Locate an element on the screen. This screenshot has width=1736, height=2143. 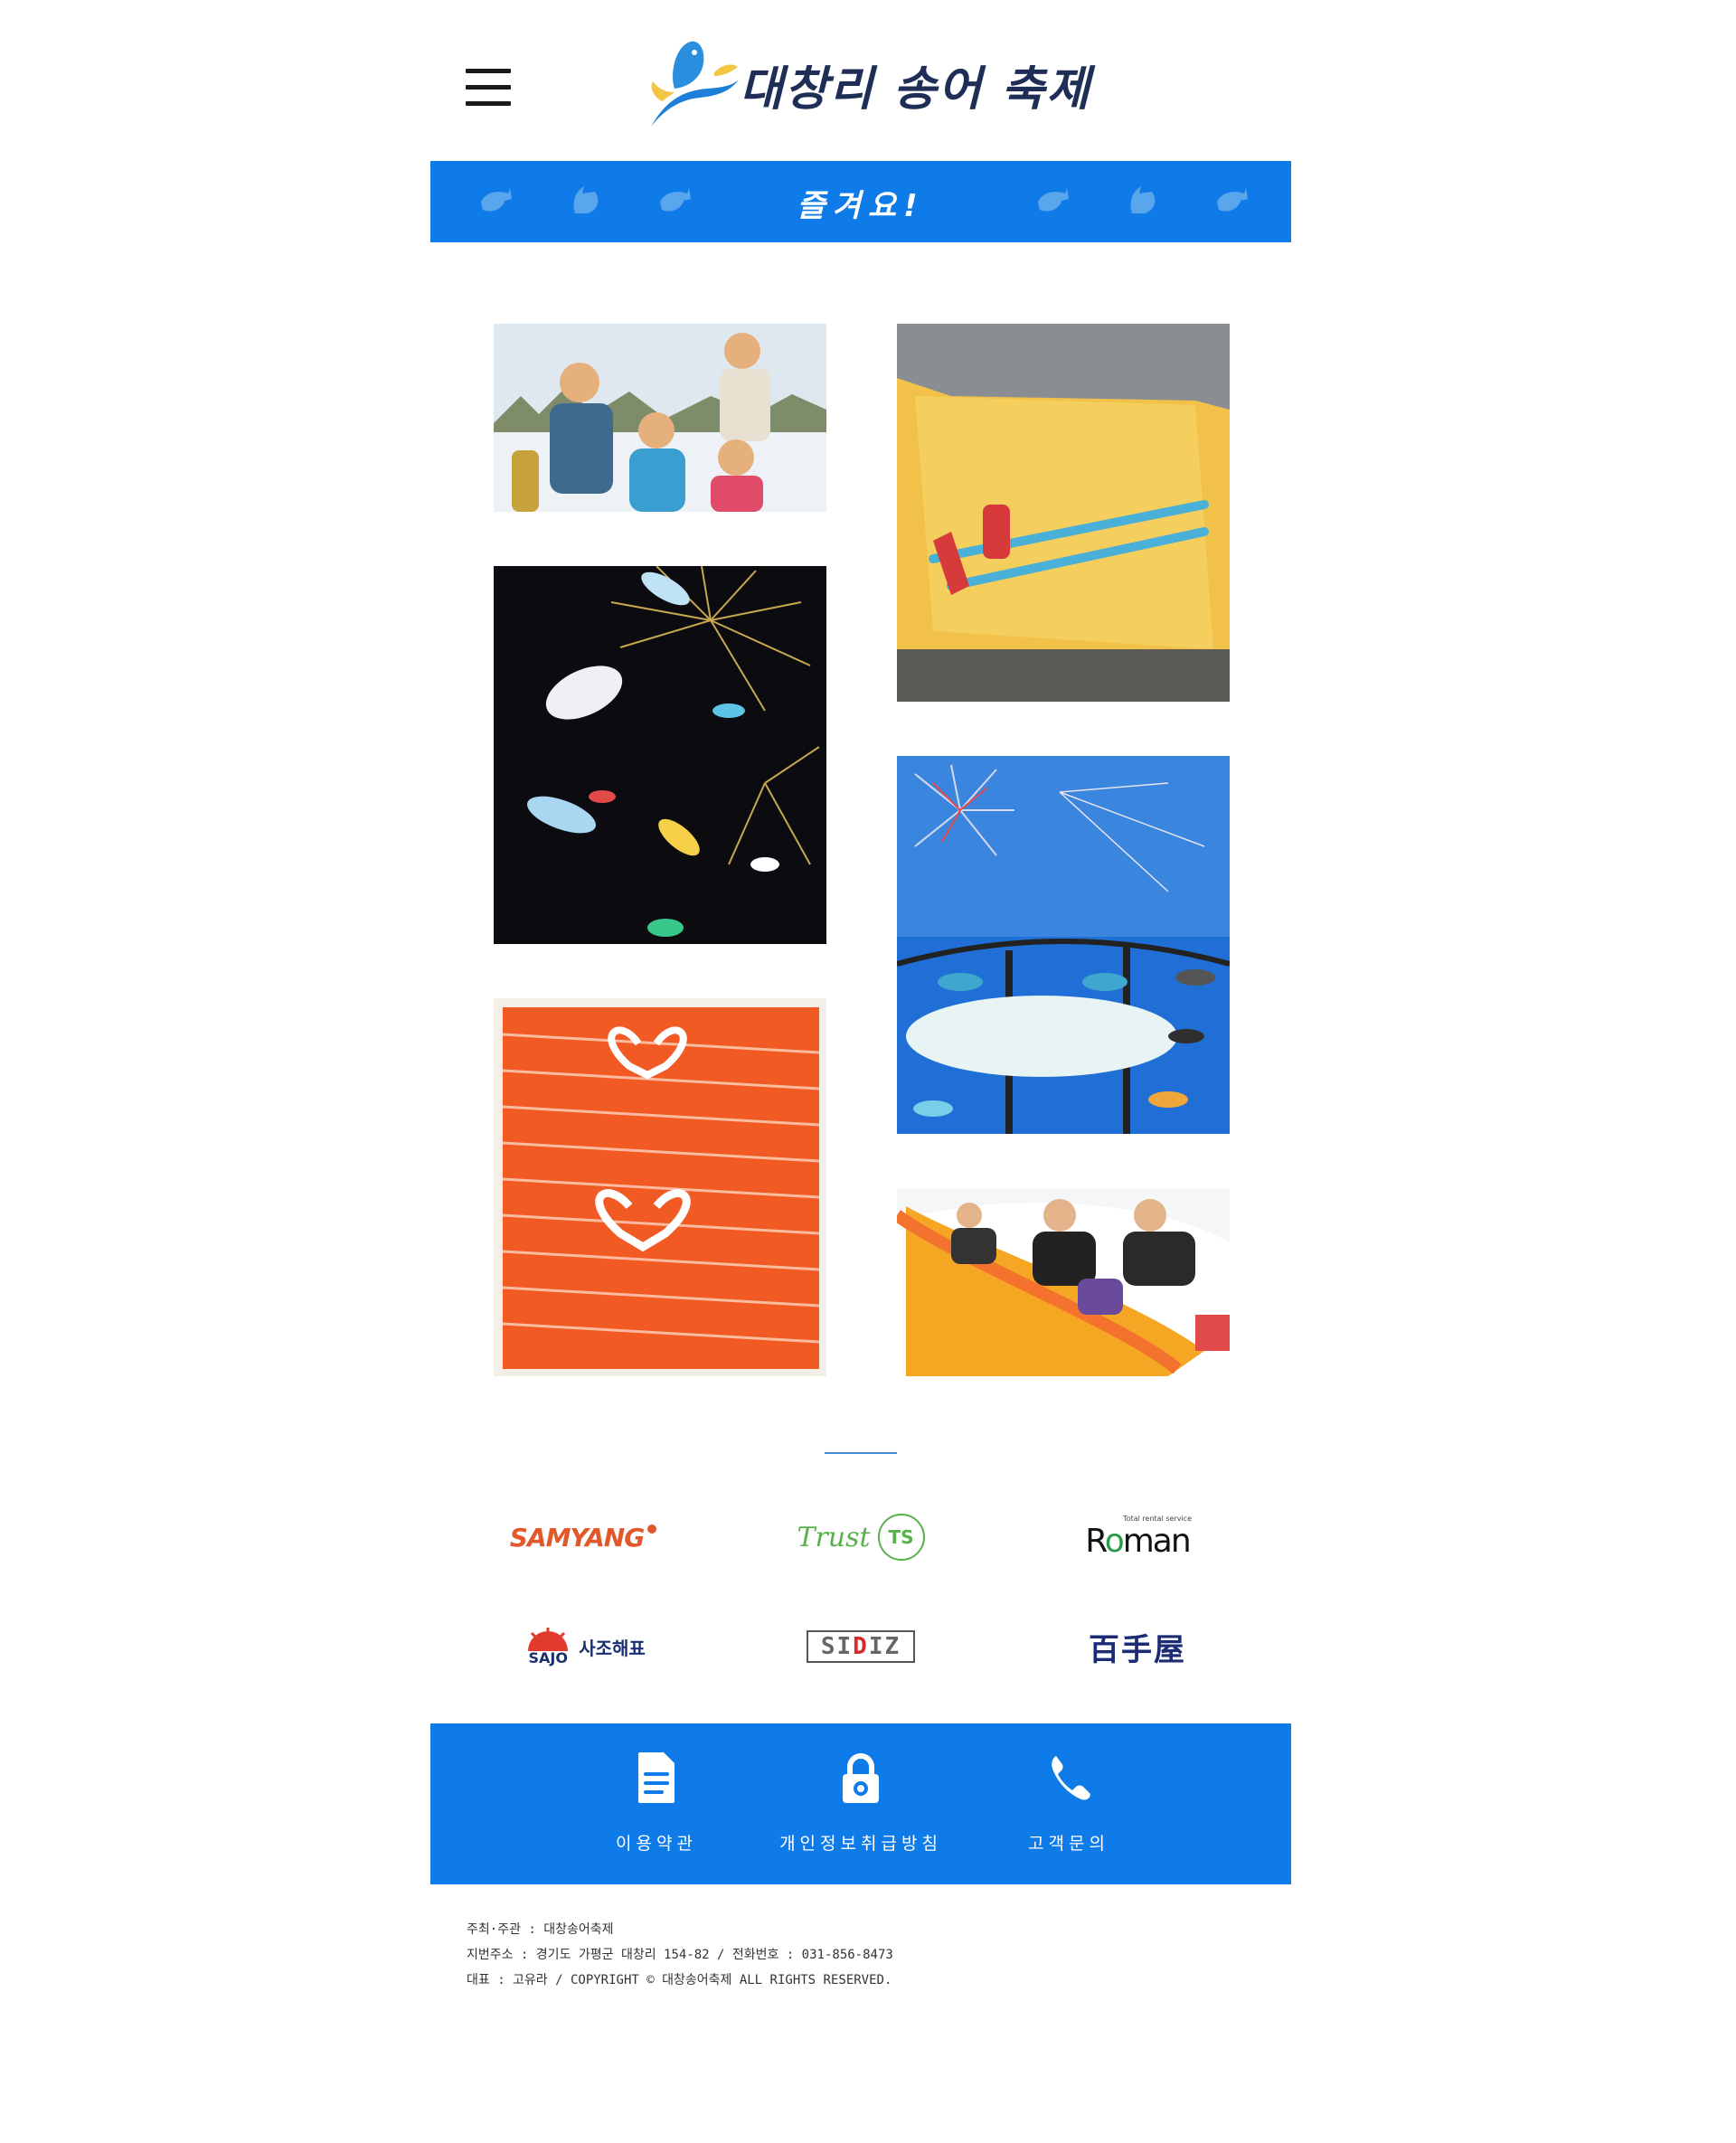
menu-icon is located at coordinates (488, 88).